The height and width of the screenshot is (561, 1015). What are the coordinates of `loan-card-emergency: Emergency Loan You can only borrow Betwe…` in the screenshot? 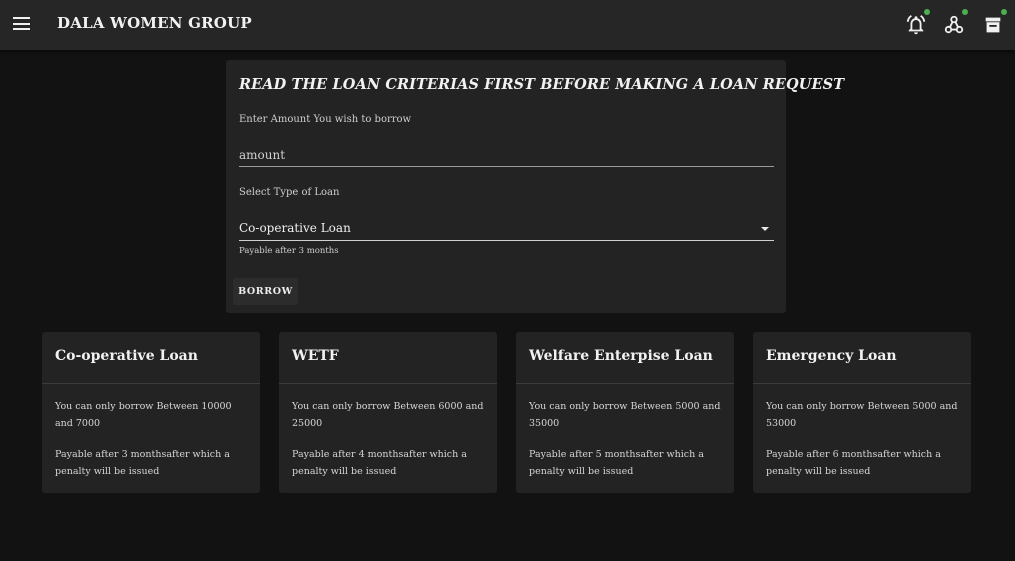 It's located at (862, 412).